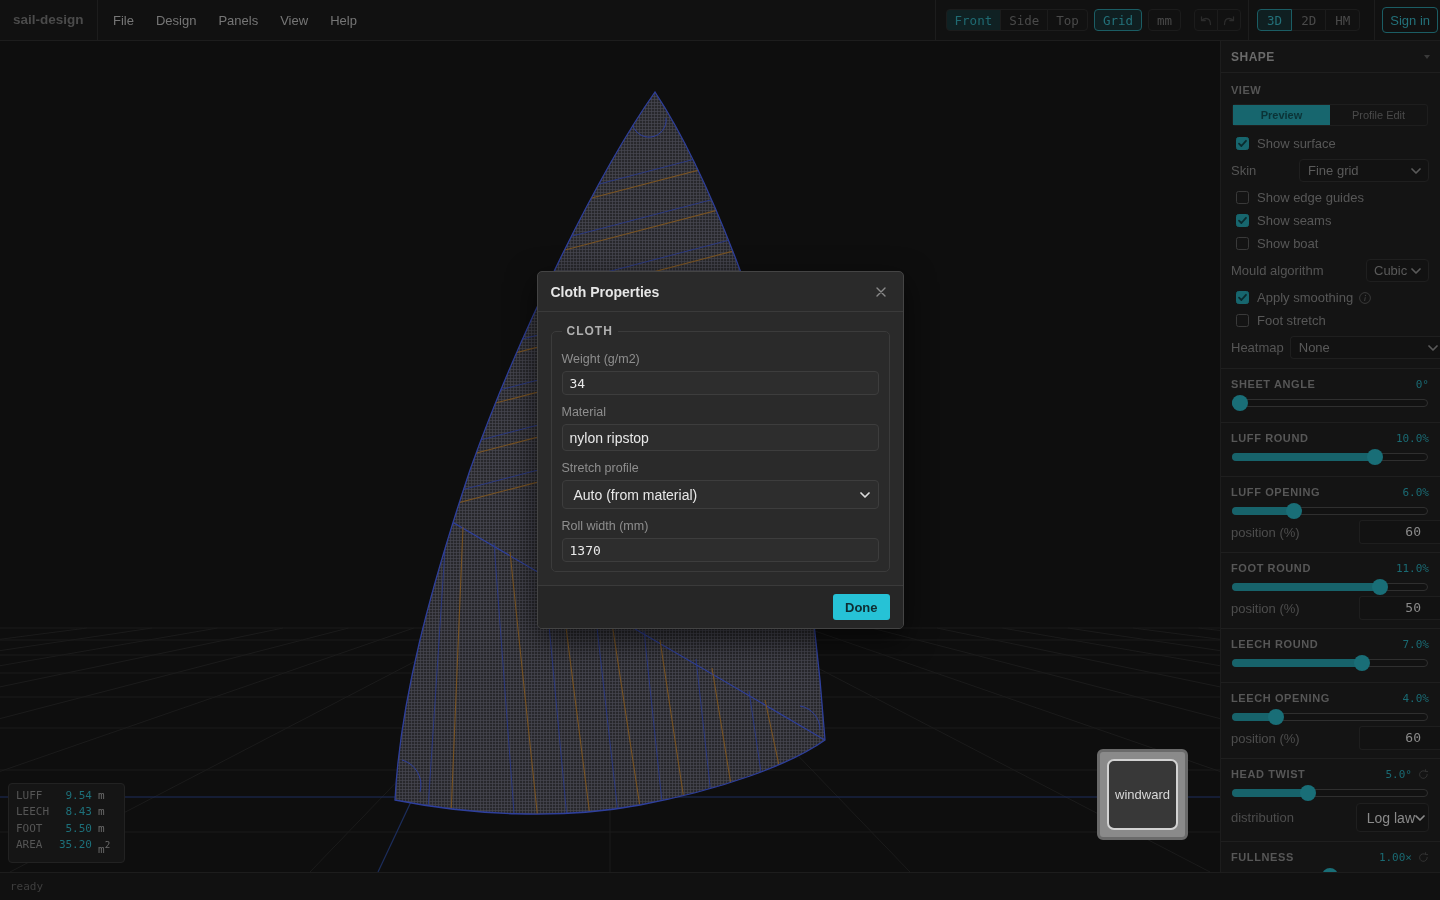 The image size is (1440, 900). What do you see at coordinates (605, 526) in the screenshot?
I see `field-label: Roll width (mm)` at bounding box center [605, 526].